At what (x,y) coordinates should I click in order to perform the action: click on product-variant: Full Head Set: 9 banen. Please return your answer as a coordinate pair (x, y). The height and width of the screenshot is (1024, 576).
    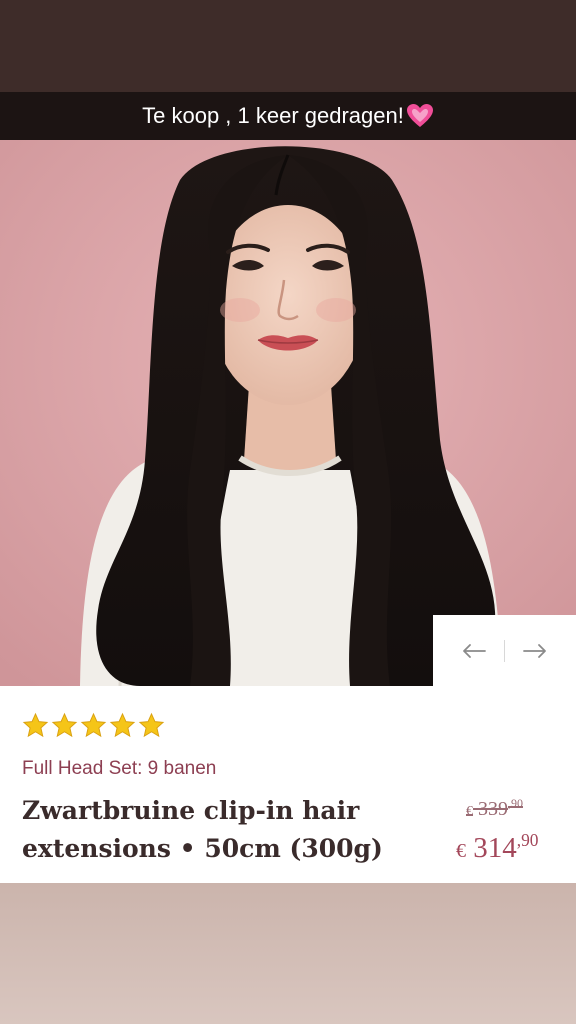
    Looking at the image, I should click on (119, 768).